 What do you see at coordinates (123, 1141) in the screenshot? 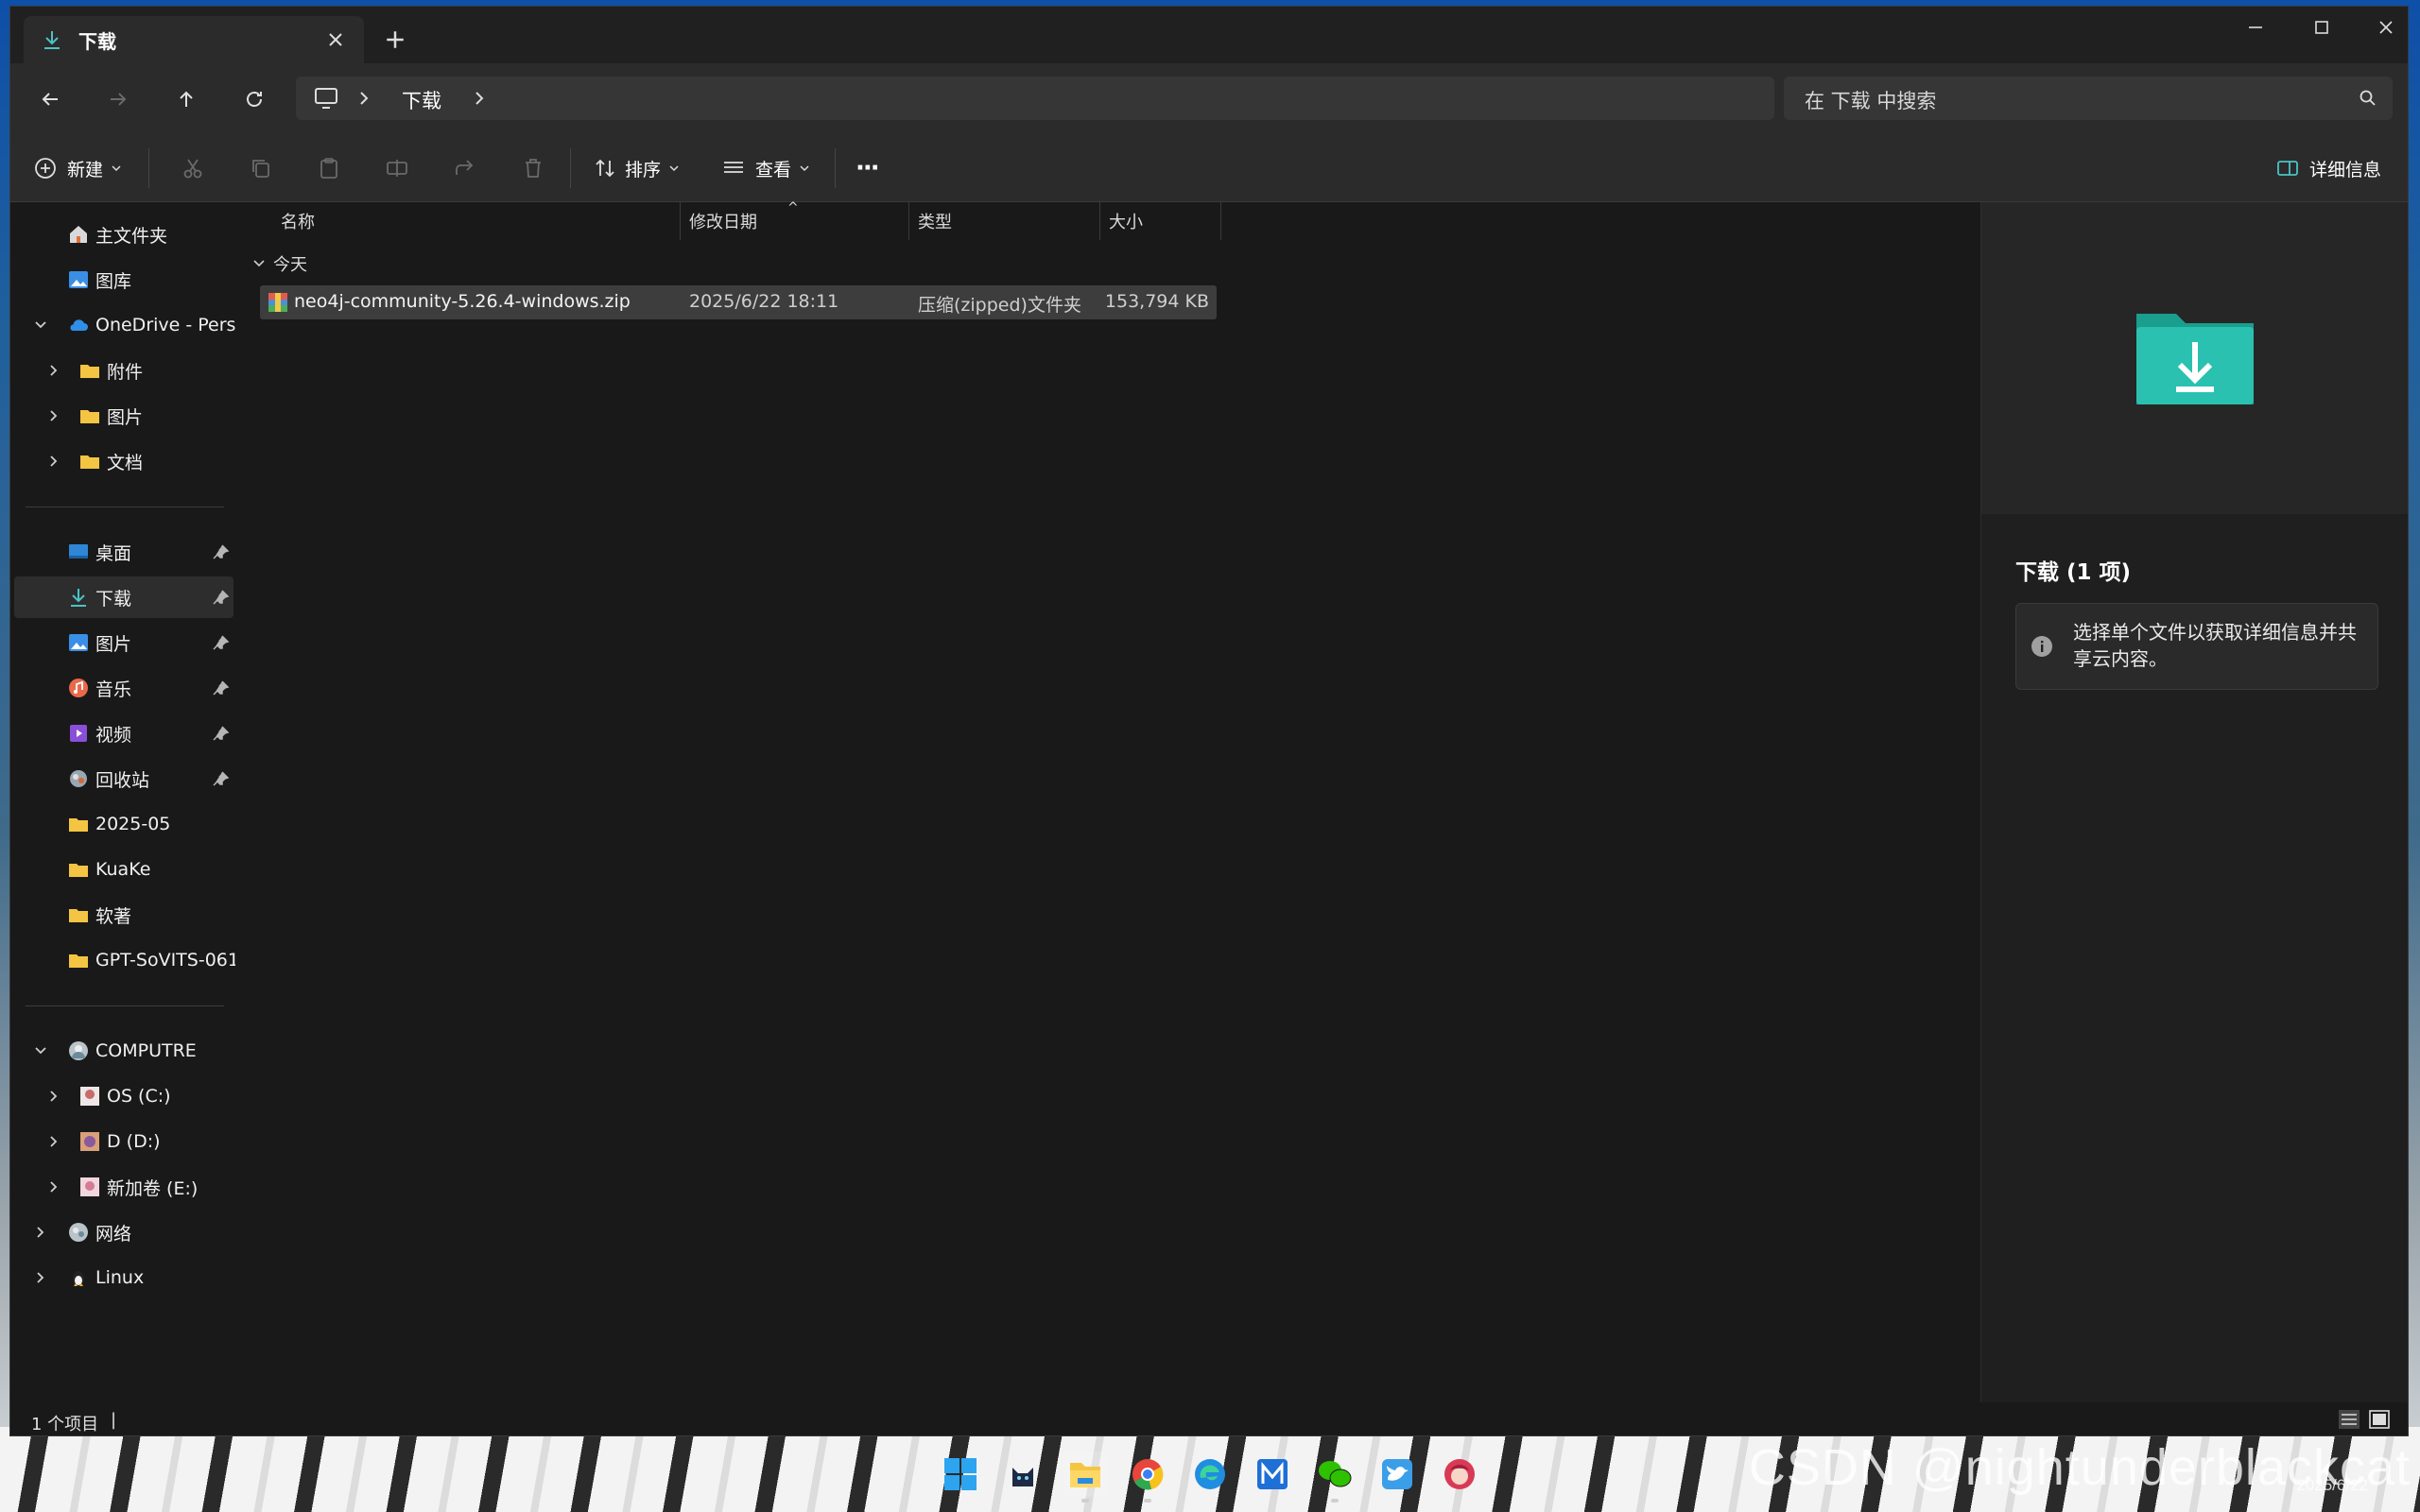
I see `sidebar-item-drive-d: D (D:)` at bounding box center [123, 1141].